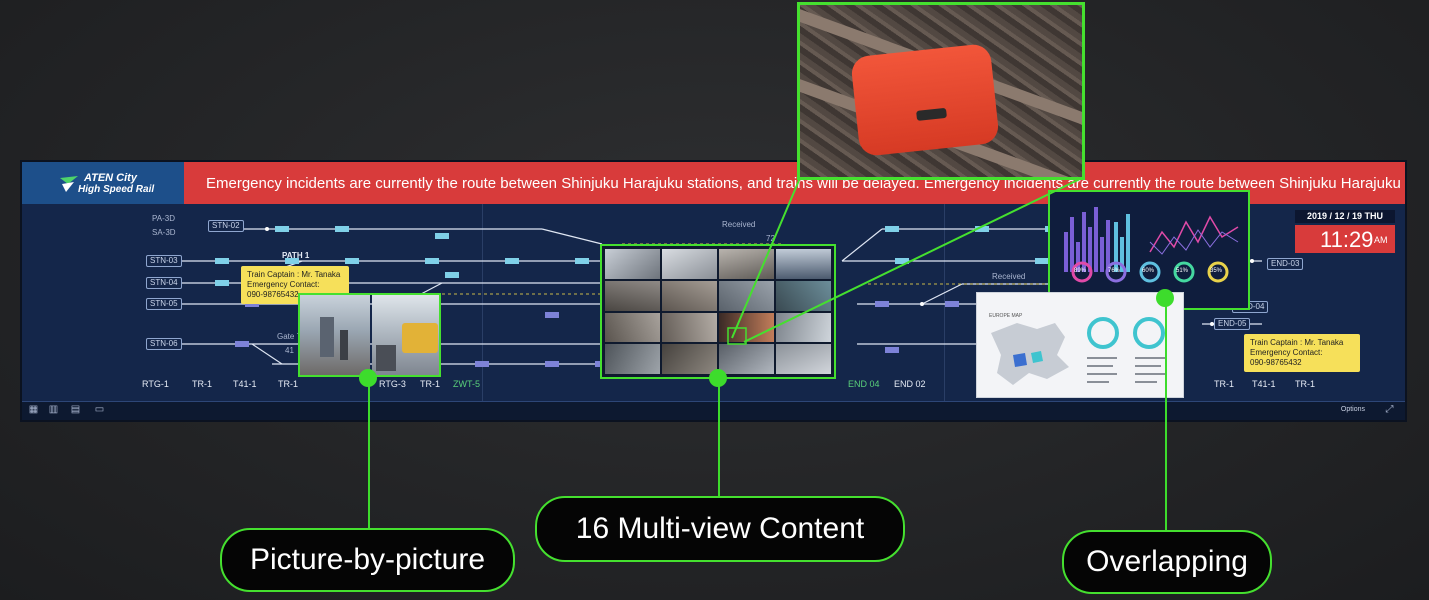  I want to click on callout-pbp: Picture-by-picture, so click(367, 560).